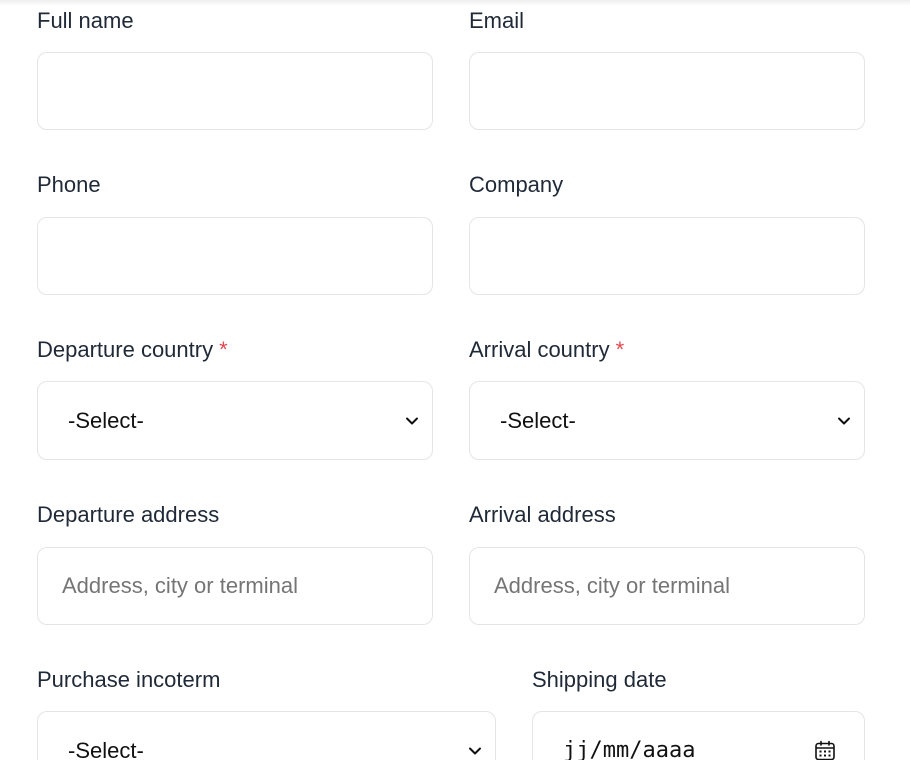 The width and height of the screenshot is (910, 760). What do you see at coordinates (825, 750) in the screenshot?
I see `calendar-icon` at bounding box center [825, 750].